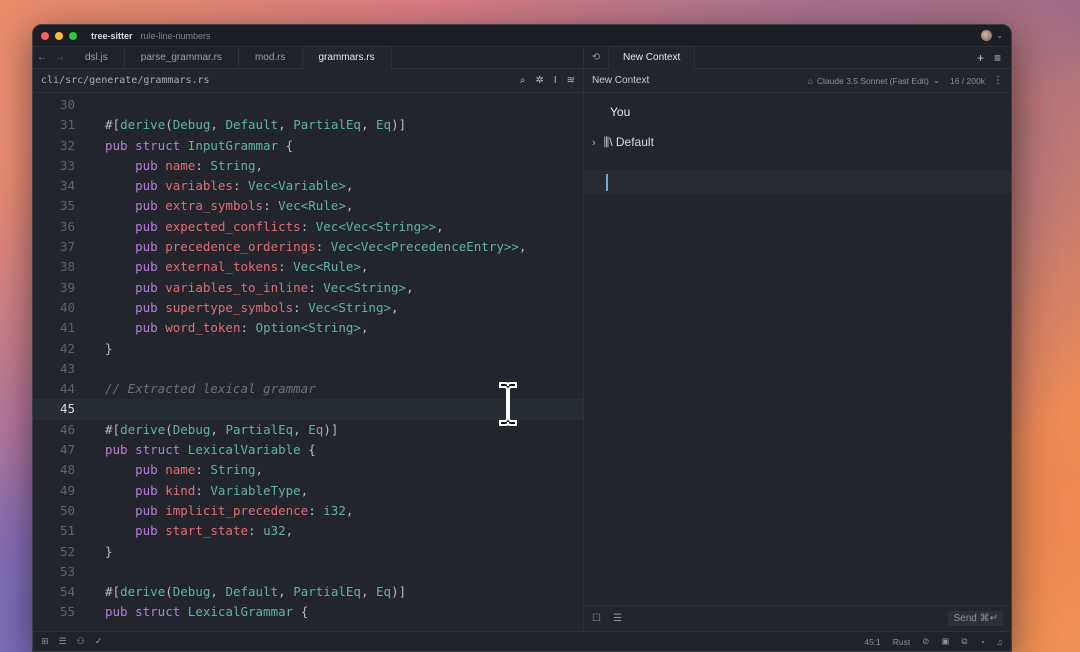  What do you see at coordinates (67, 104) in the screenshot?
I see `line-number: 30` at bounding box center [67, 104].